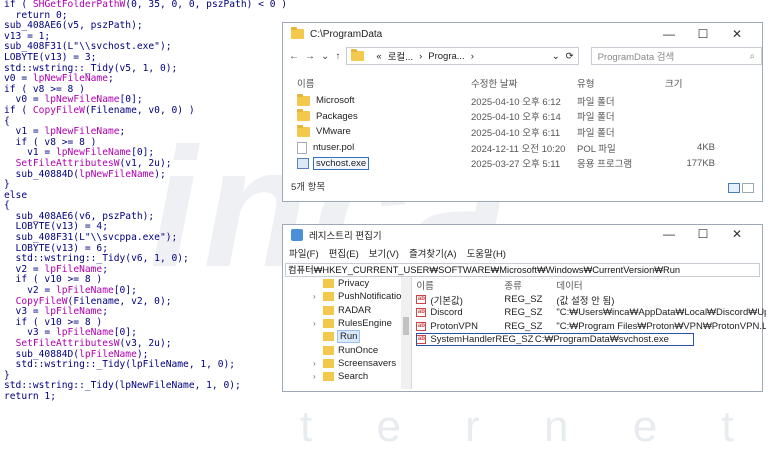 This screenshot has height=452, width=770. Describe the element at coordinates (524, 83) in the screenshot. I see `column-date: 수정한 날짜` at that location.